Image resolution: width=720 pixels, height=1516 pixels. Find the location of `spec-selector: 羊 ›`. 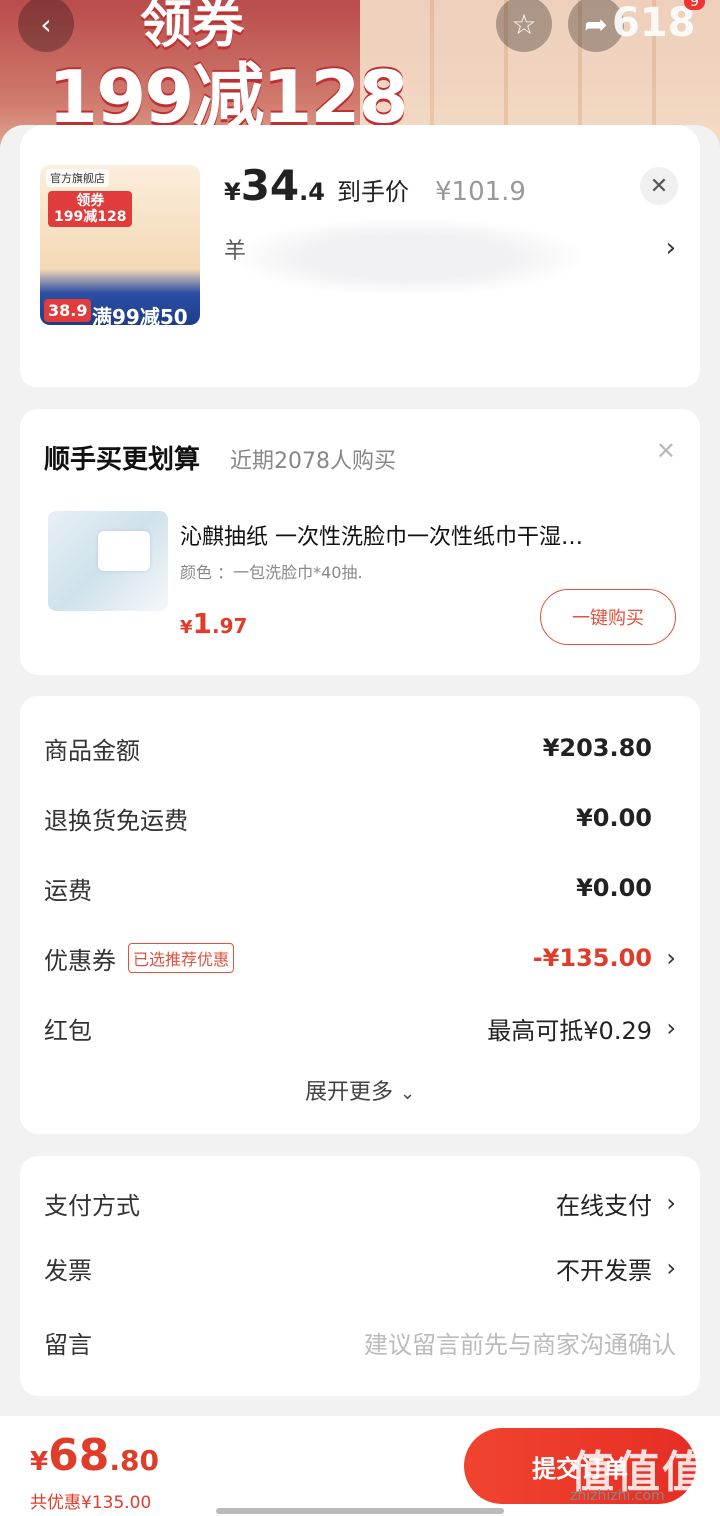

spec-selector: 羊 › is located at coordinates (452, 257).